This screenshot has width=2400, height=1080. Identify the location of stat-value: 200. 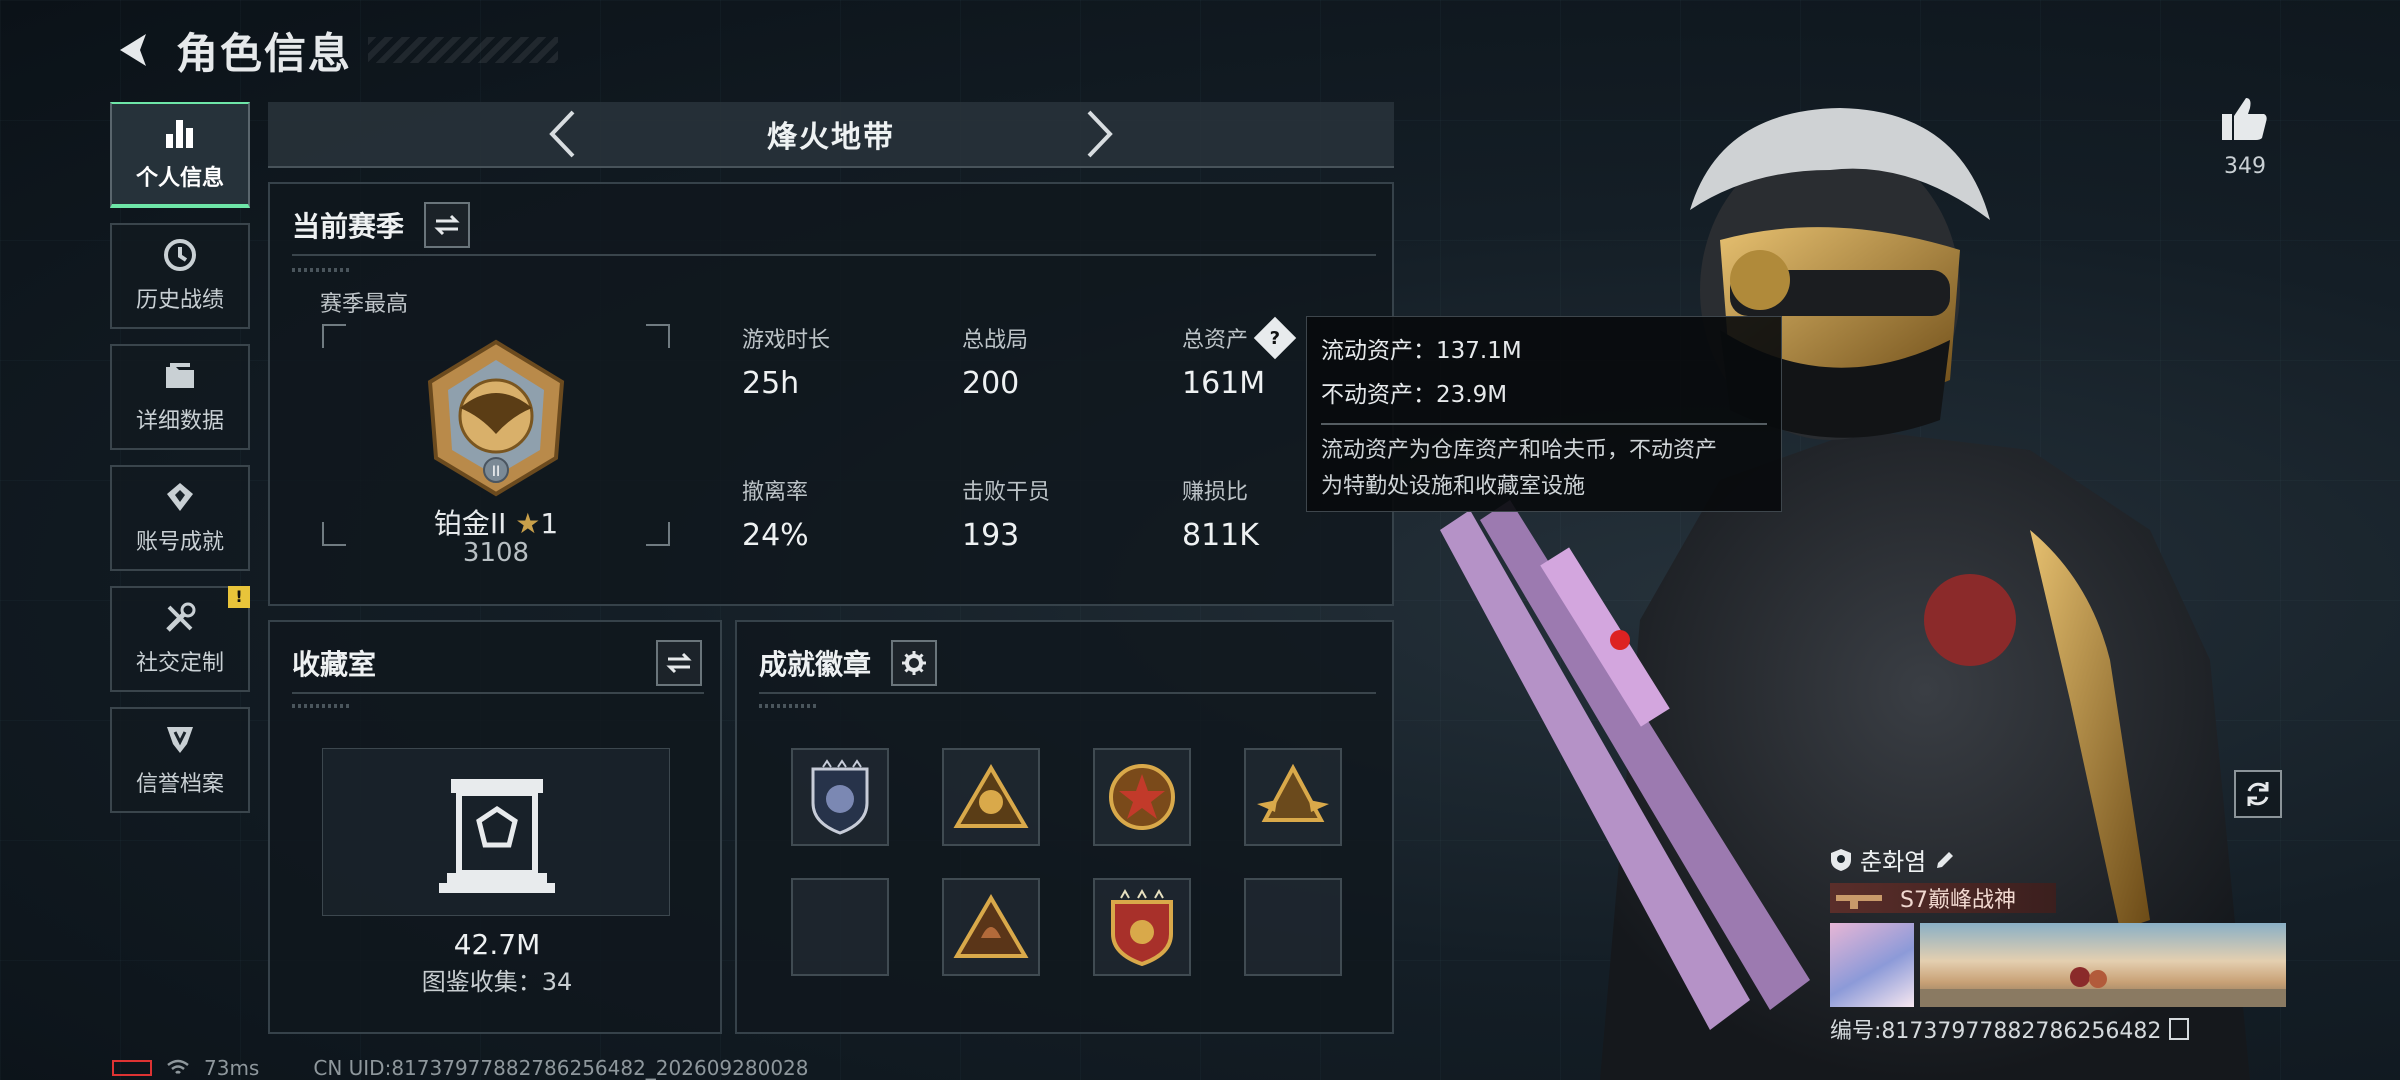
(991, 383).